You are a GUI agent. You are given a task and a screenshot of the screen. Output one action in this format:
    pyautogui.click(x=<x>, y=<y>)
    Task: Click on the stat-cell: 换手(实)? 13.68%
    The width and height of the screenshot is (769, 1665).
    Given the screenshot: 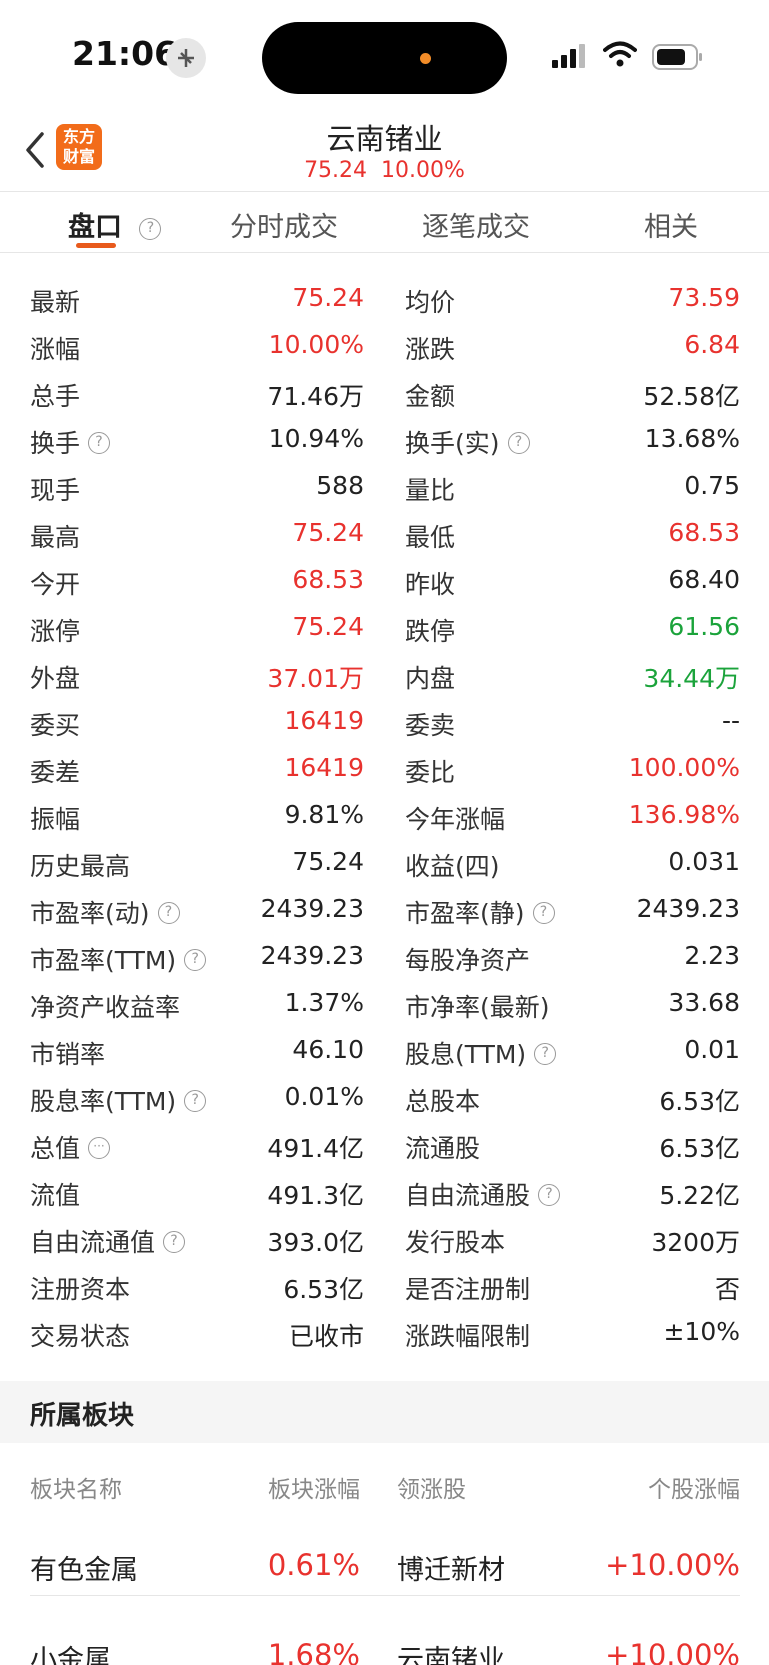 What is the action you would take?
    pyautogui.click(x=572, y=441)
    